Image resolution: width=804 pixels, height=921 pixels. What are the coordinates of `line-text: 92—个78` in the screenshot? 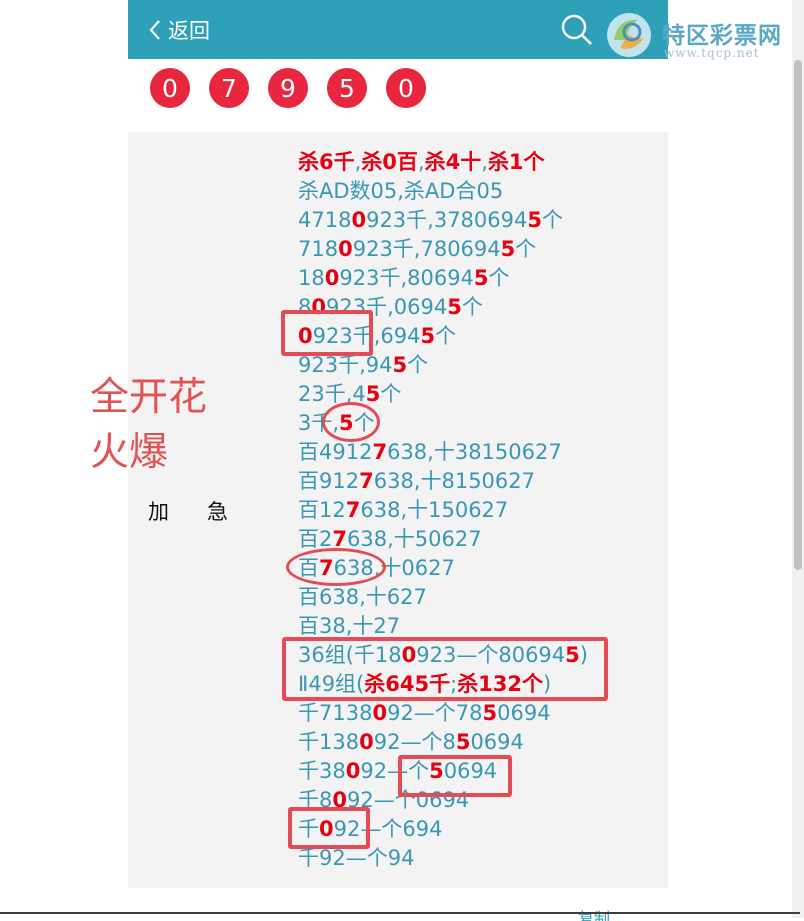 It's located at (435, 713).